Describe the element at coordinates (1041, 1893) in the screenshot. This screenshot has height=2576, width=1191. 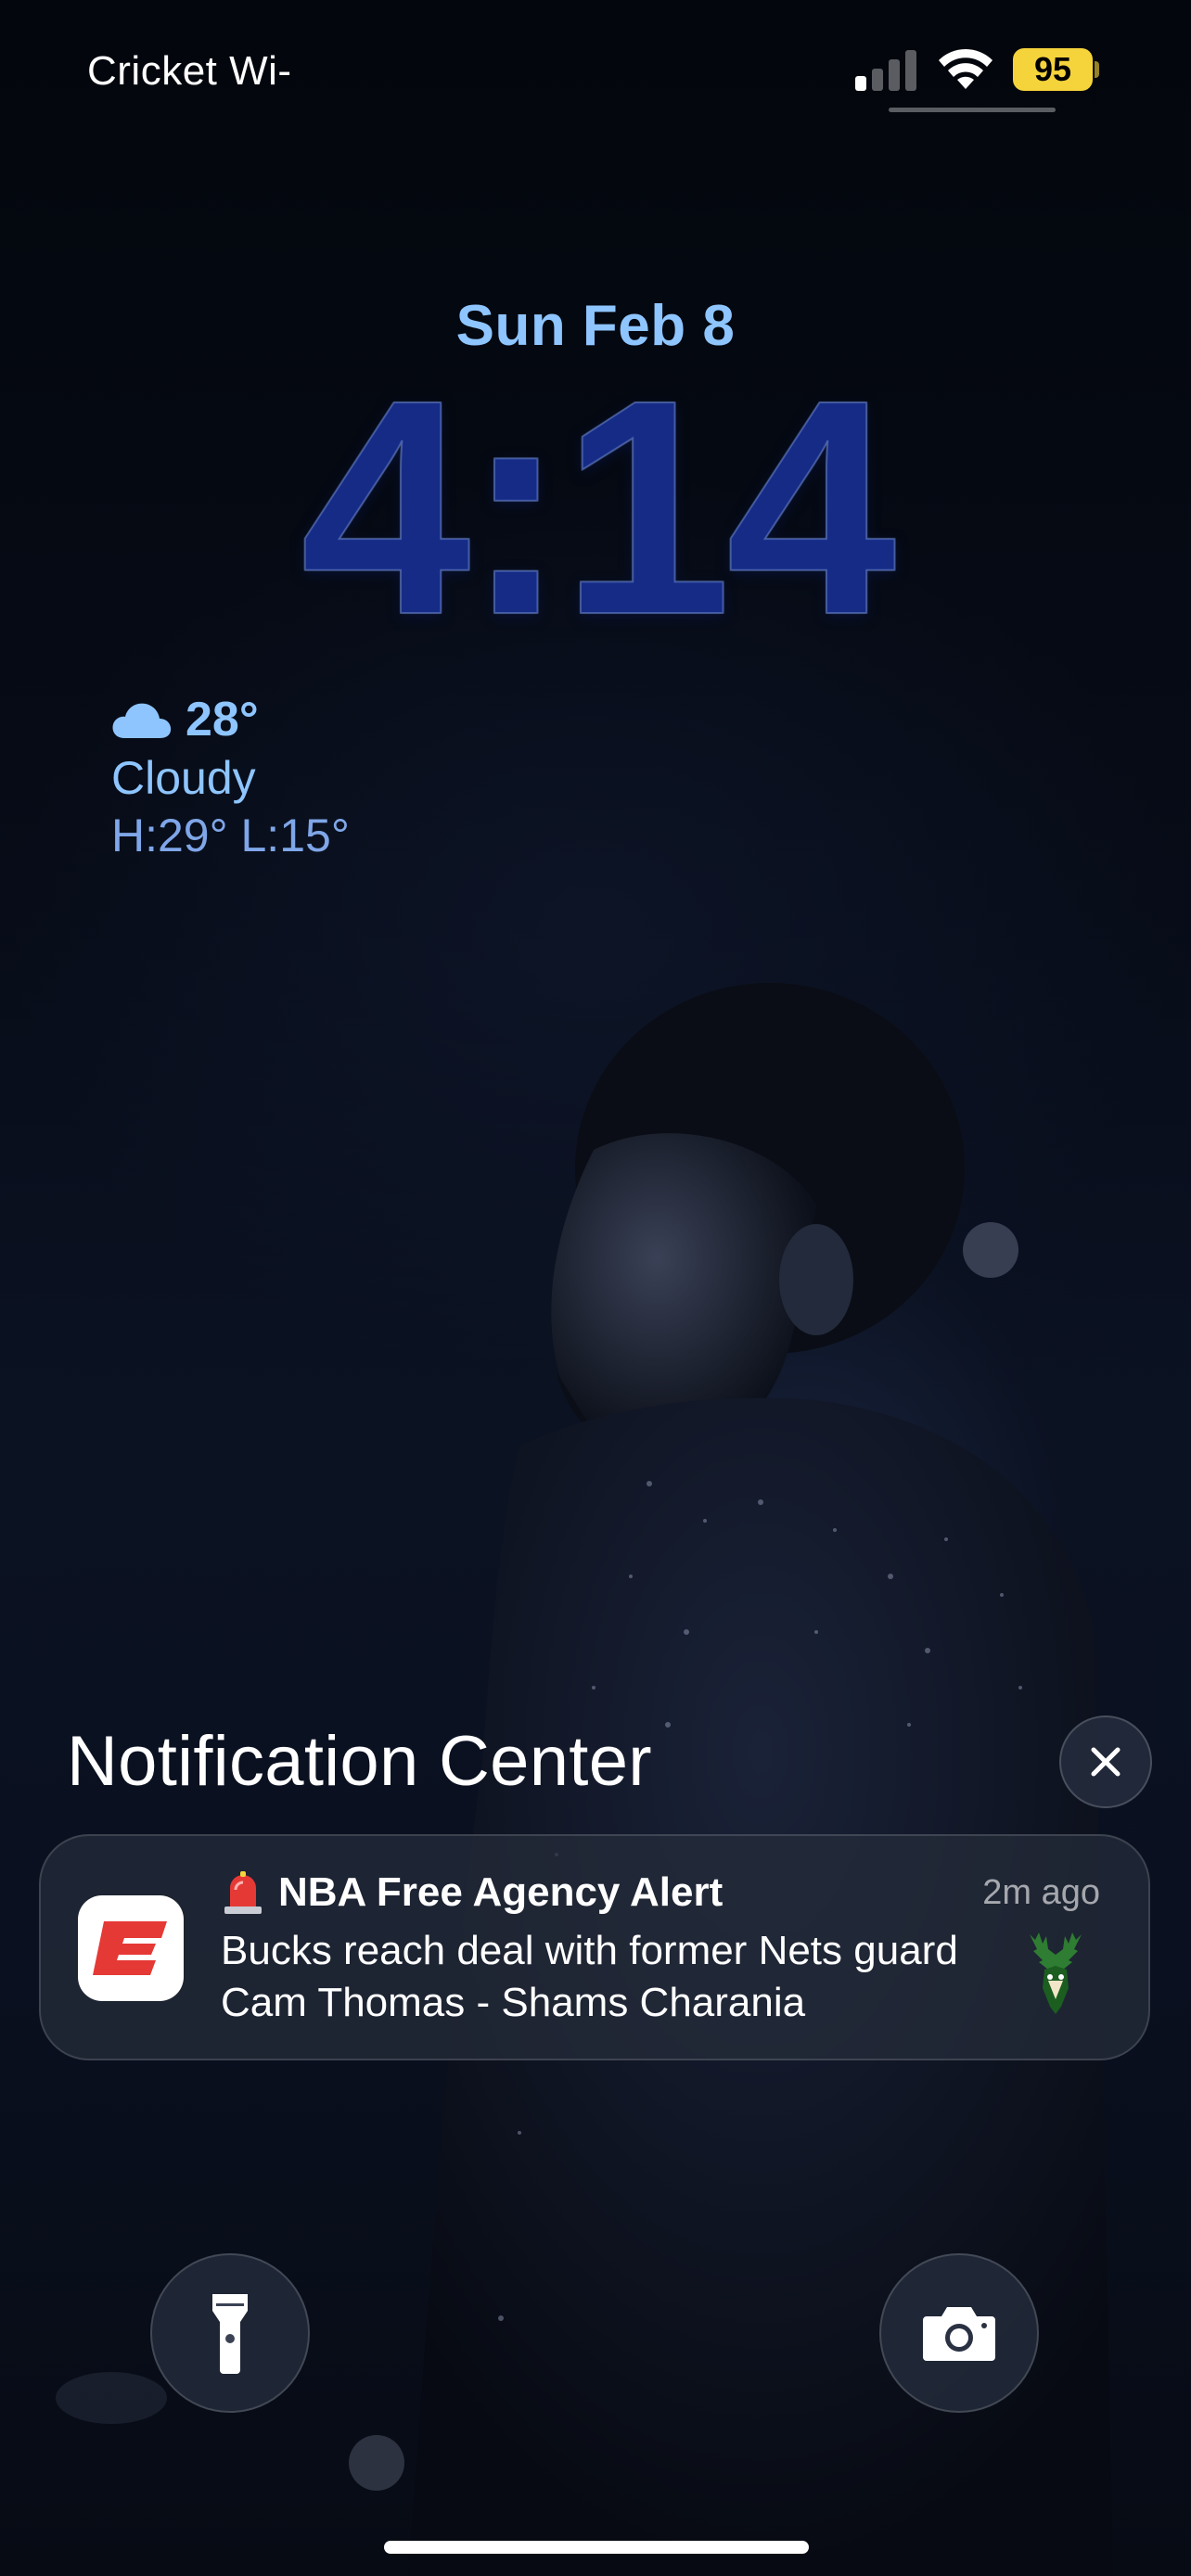
I see `notification-time: 2m ago` at that location.